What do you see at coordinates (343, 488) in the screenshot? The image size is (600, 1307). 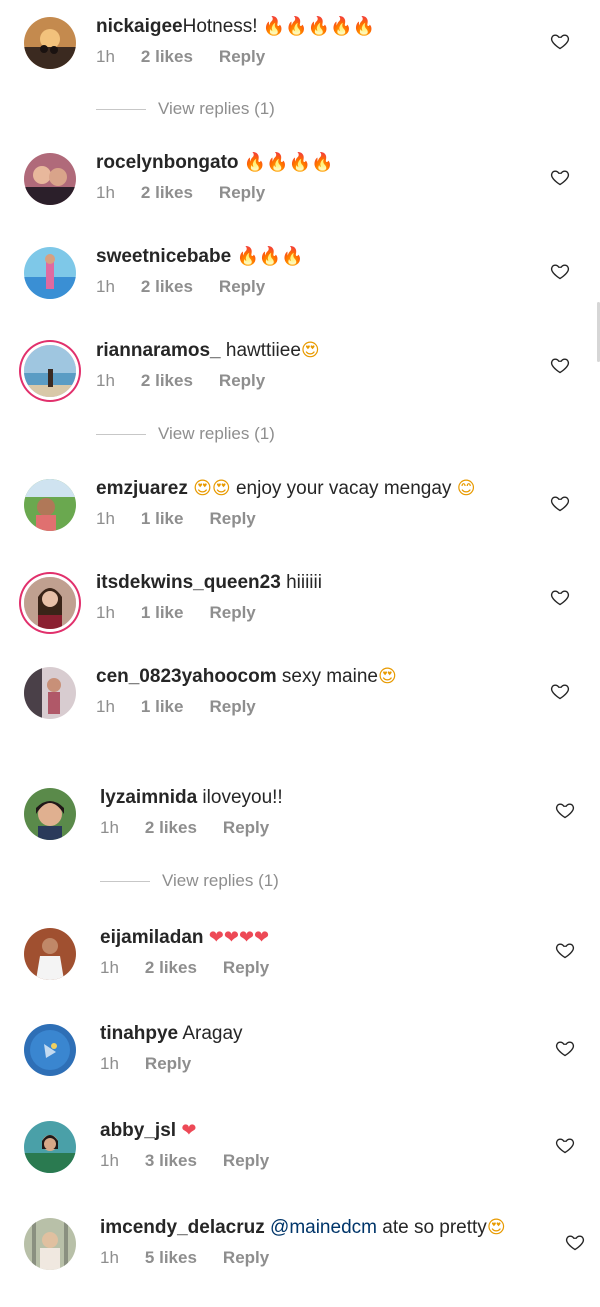 I see `comment-text: enjoy your vacay mengay` at bounding box center [343, 488].